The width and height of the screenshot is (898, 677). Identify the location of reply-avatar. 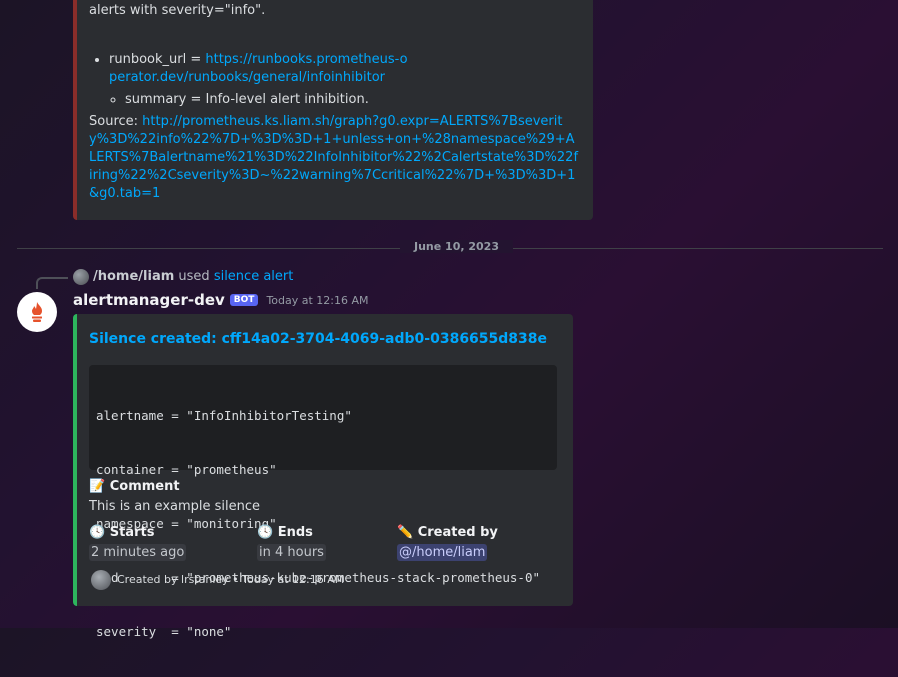
(81, 277).